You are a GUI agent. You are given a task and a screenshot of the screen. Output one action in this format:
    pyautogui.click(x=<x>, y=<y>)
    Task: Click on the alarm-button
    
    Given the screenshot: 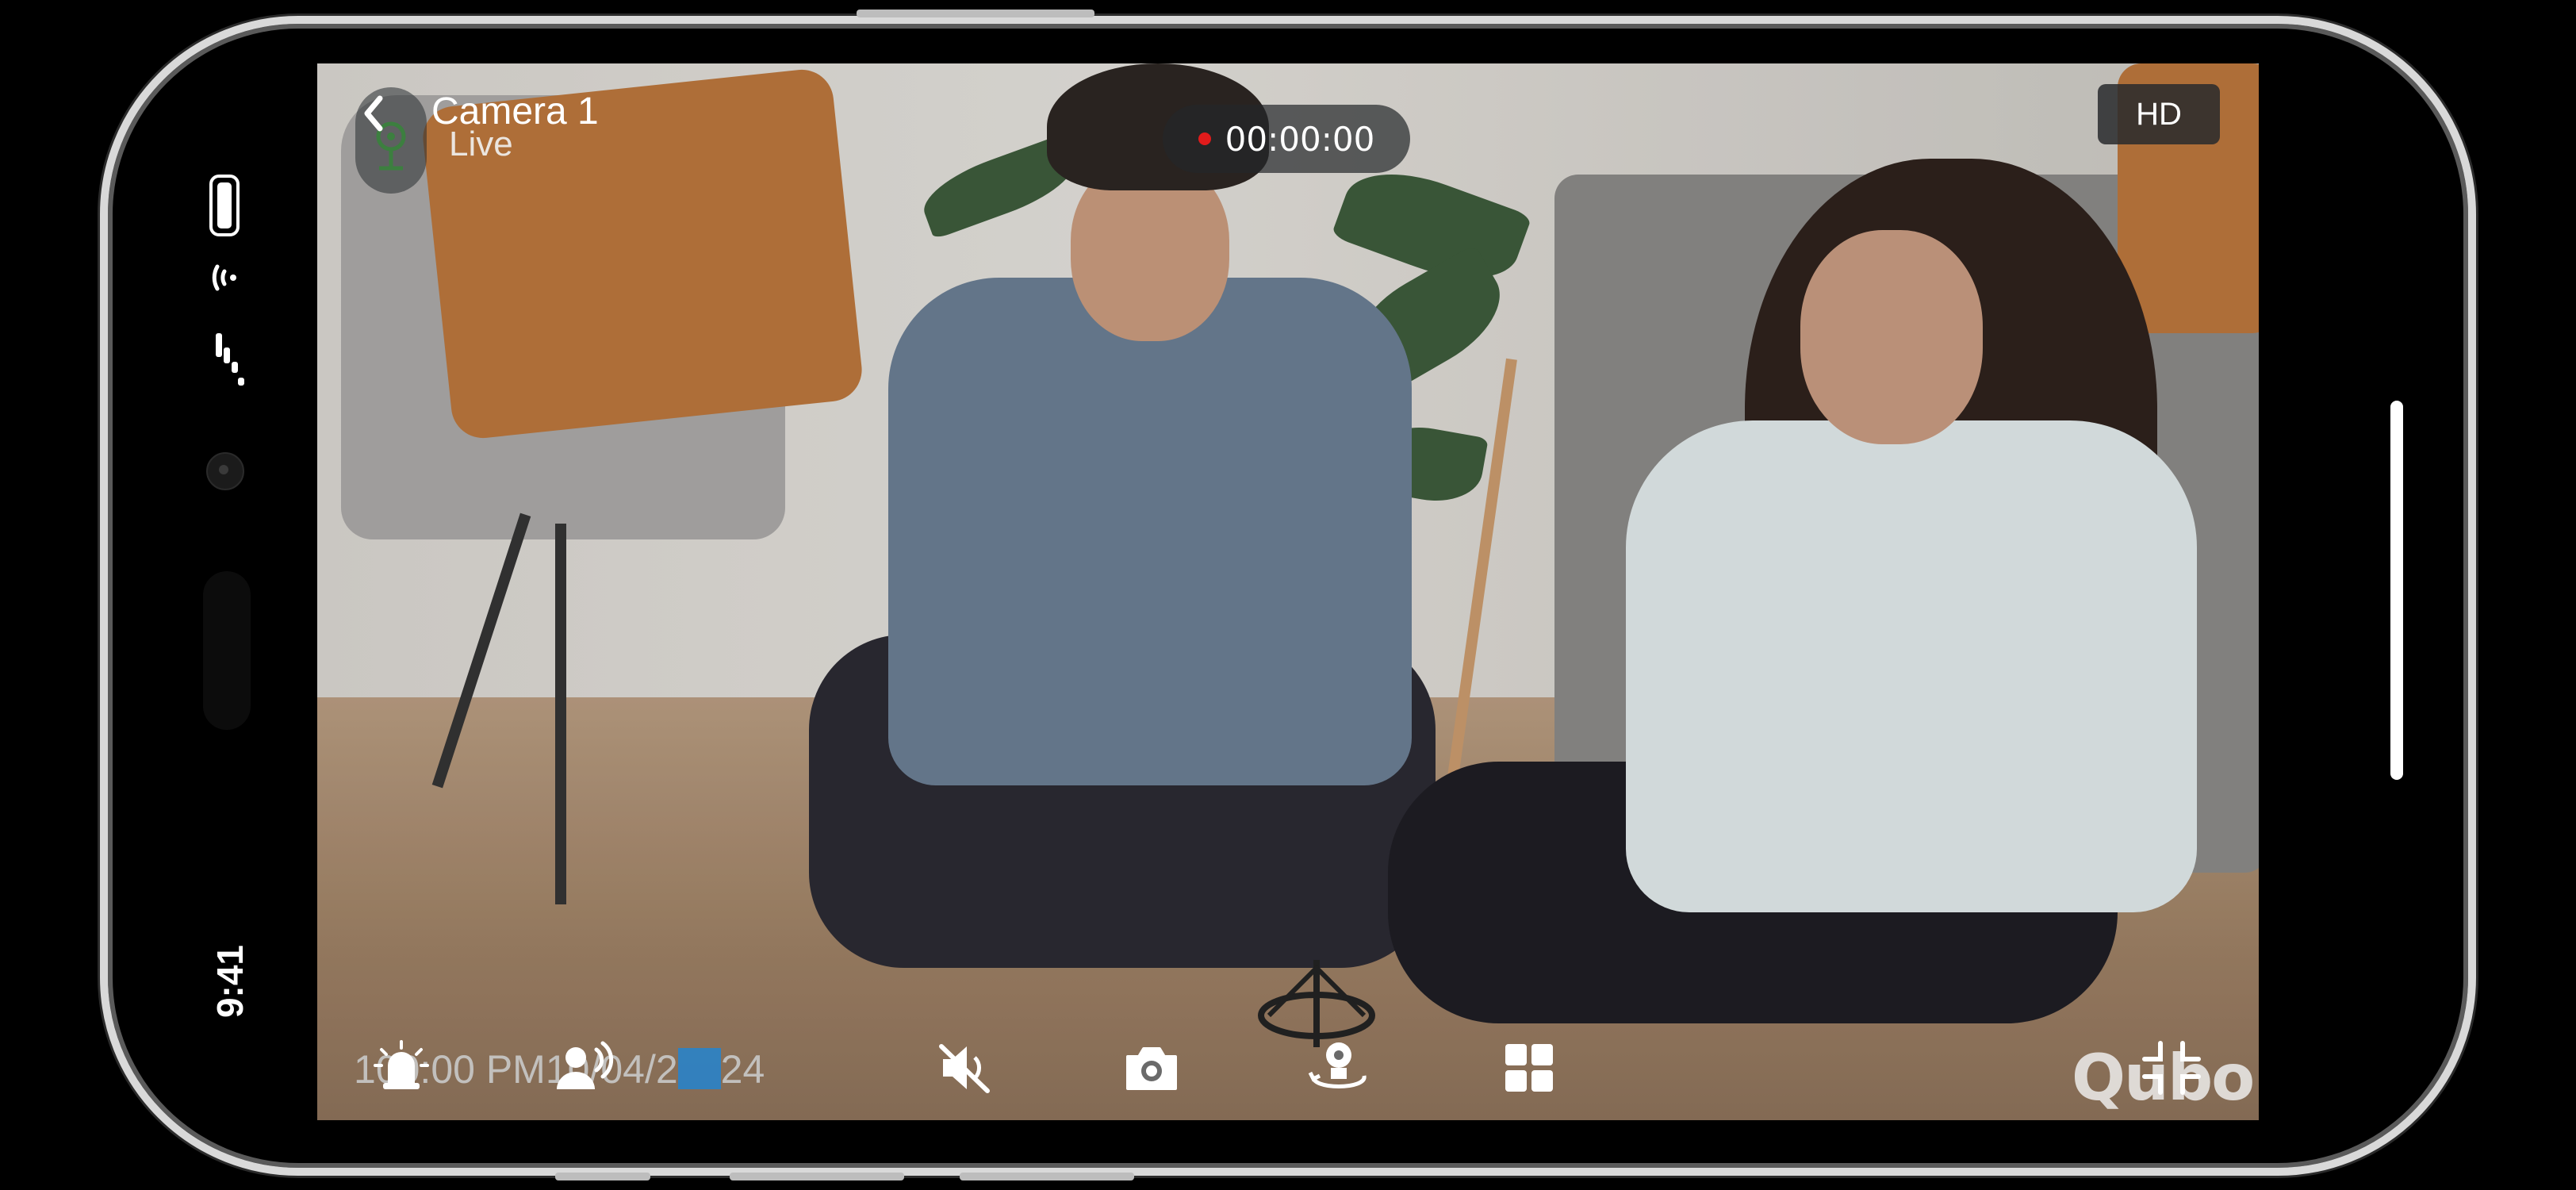 What is the action you would take?
    pyautogui.click(x=401, y=1068)
    